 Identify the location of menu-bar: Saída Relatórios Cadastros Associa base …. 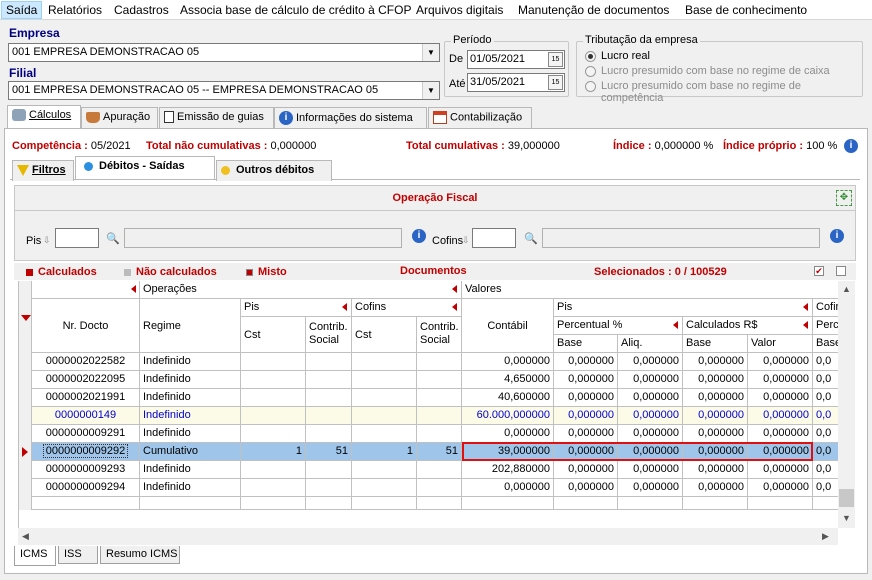
(436, 10).